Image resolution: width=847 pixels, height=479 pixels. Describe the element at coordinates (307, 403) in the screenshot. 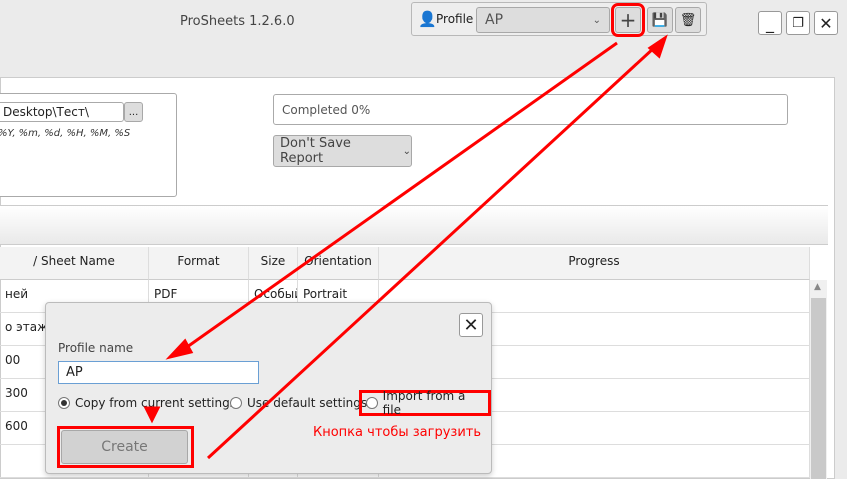

I see `radio-label: Use default settings` at that location.